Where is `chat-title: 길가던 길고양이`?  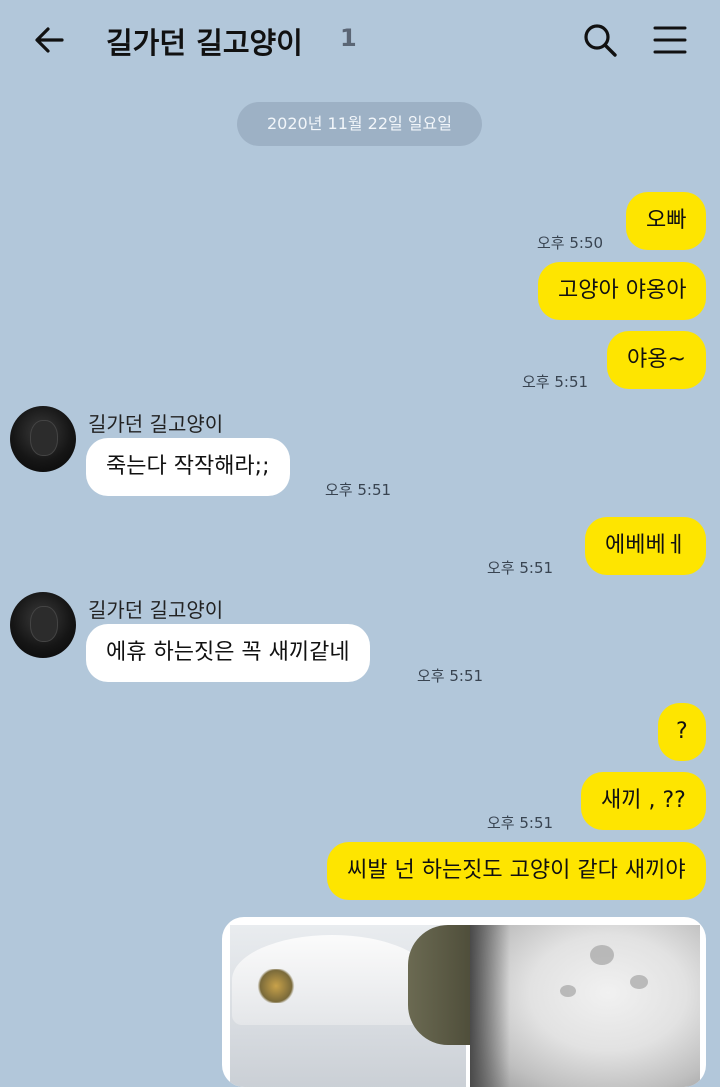 chat-title: 길가던 길고양이 is located at coordinates (204, 43).